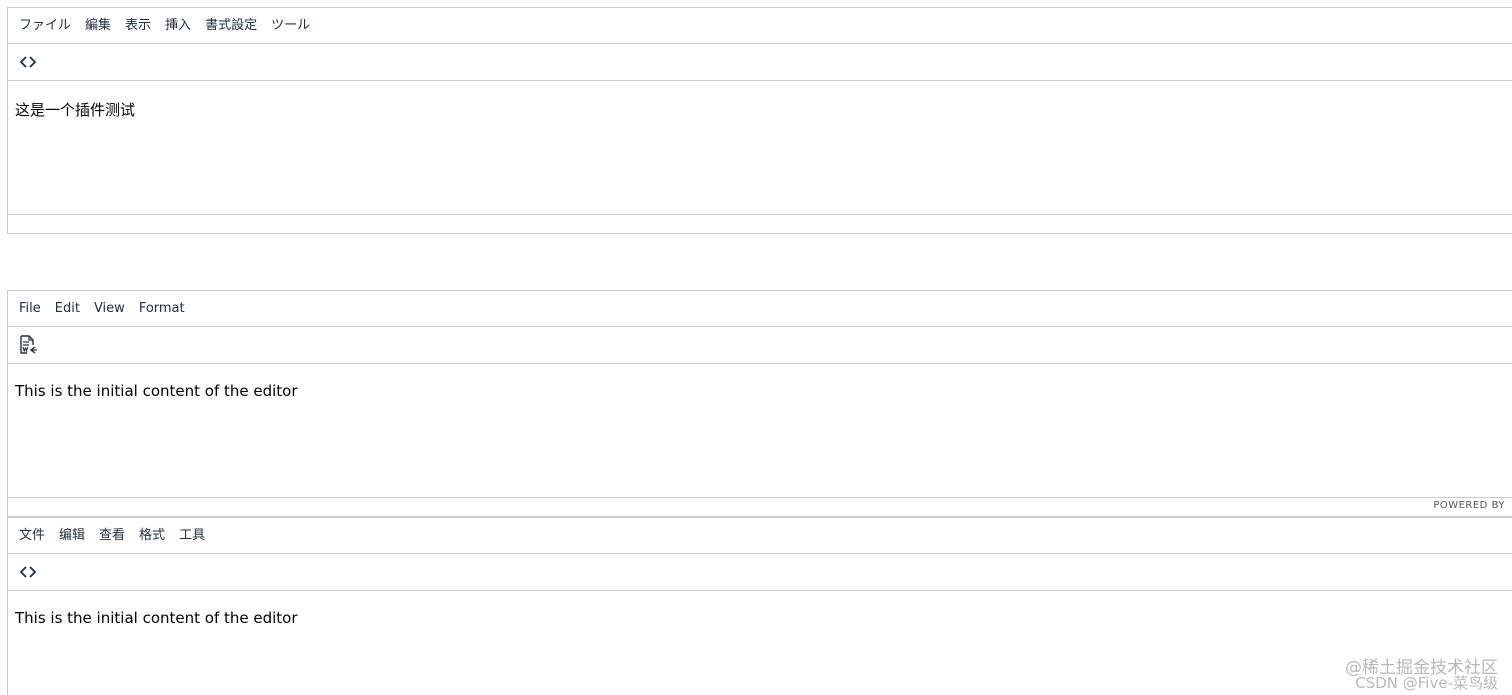 The image size is (1512, 695). What do you see at coordinates (760, 506) in the screenshot?
I see `statusbar: POWERED BY` at bounding box center [760, 506].